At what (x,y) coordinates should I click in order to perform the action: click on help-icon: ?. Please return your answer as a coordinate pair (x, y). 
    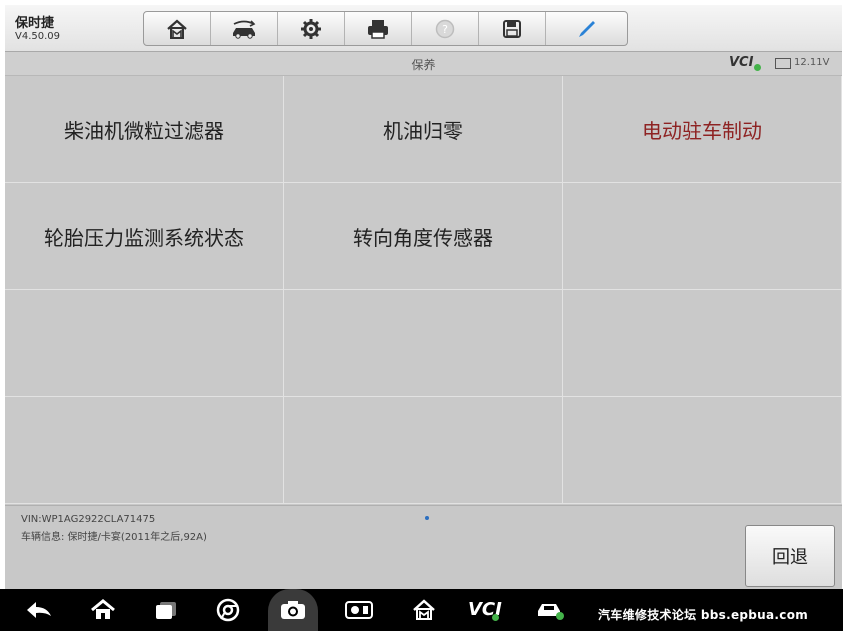
    Looking at the image, I should click on (445, 28).